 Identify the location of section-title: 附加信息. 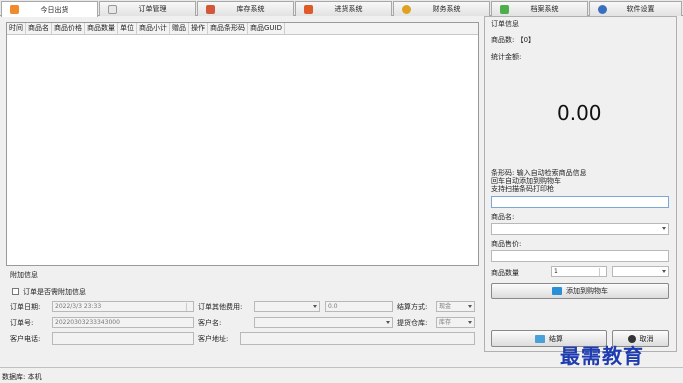
(24, 275).